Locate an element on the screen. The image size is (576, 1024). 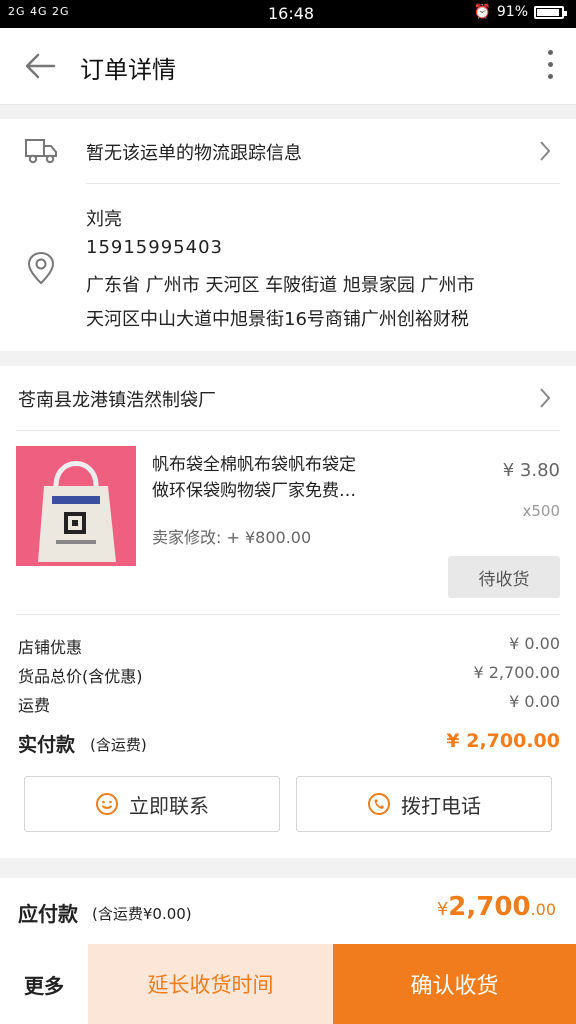
arrow-left-icon is located at coordinates (40, 66).